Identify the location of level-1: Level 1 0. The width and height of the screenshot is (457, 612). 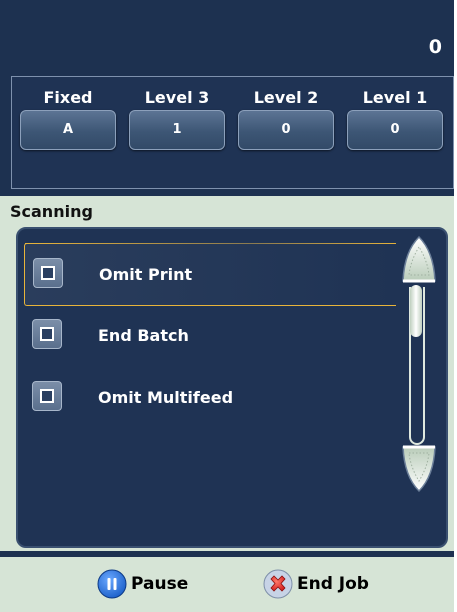
(395, 118).